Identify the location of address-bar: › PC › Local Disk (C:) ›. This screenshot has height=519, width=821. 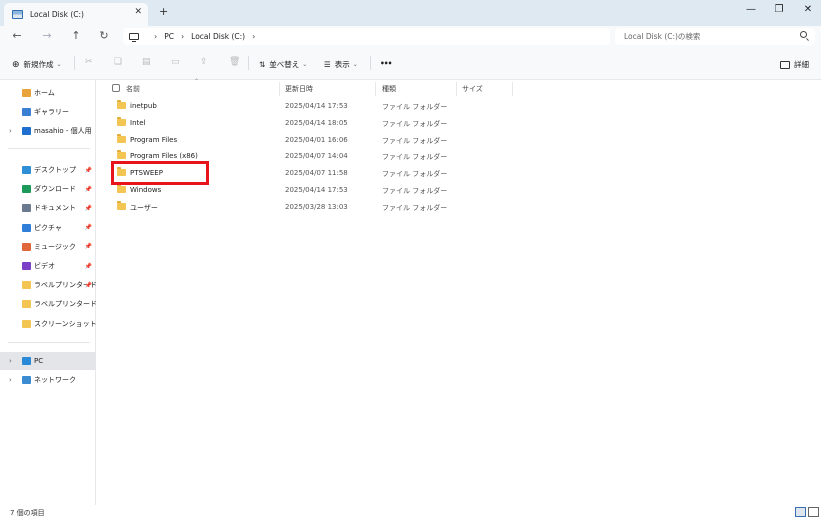
(366, 36).